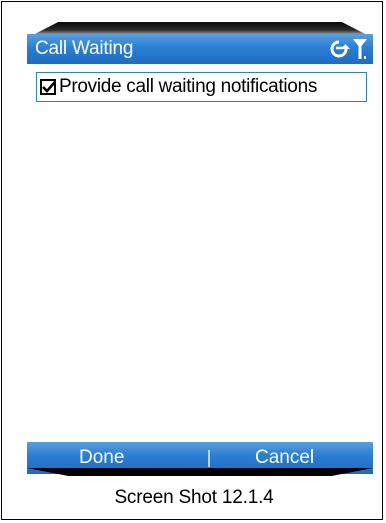  What do you see at coordinates (200, 472) in the screenshot?
I see `screen-bottom-bezel` at bounding box center [200, 472].